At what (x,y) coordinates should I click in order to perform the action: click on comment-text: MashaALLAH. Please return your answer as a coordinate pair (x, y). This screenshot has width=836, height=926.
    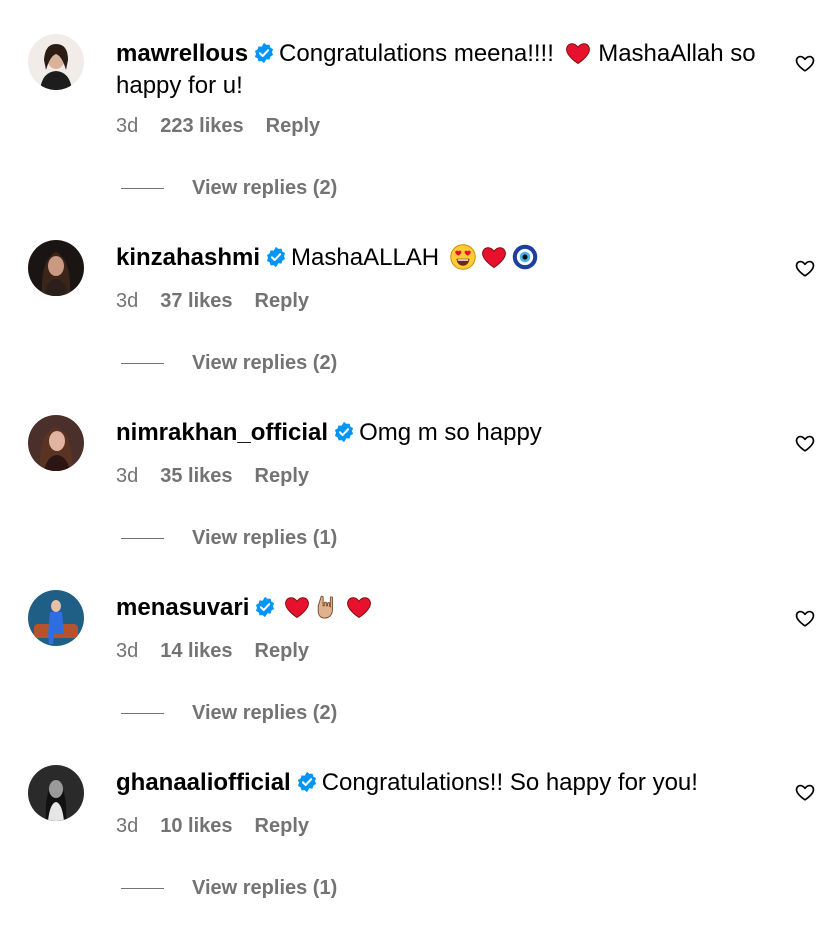
    Looking at the image, I should click on (365, 257).